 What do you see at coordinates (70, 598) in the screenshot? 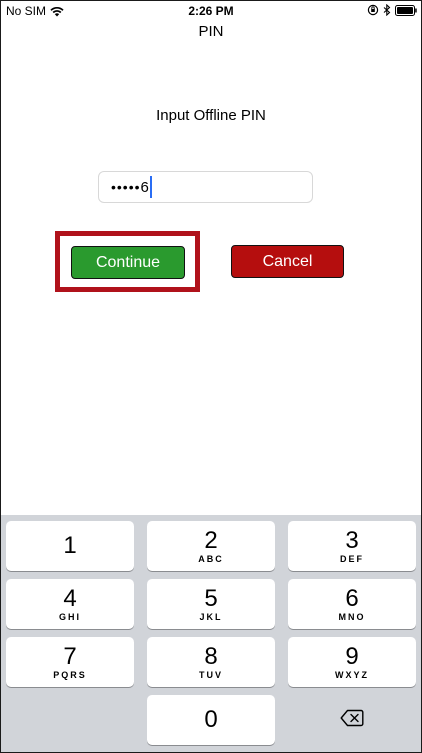
I see `key-digit: 4` at bounding box center [70, 598].